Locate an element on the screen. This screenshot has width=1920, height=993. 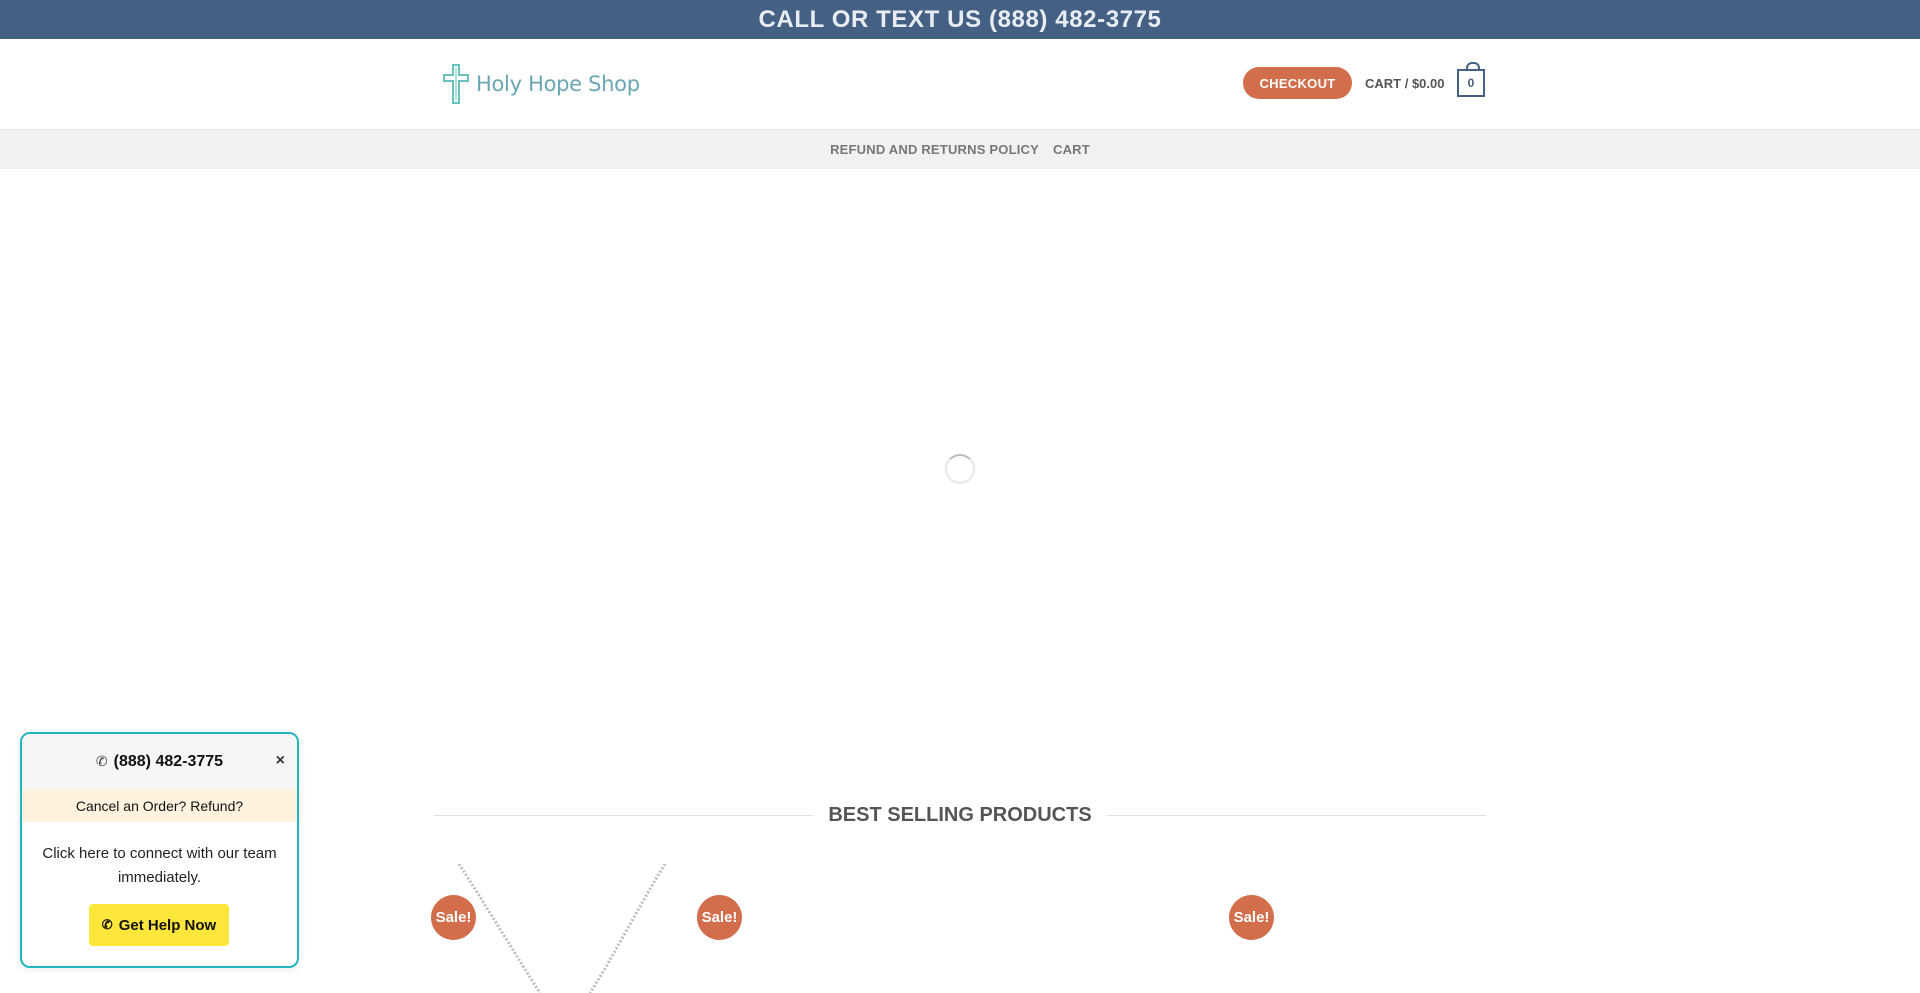
nav-item-cart: CART is located at coordinates (1071, 149).